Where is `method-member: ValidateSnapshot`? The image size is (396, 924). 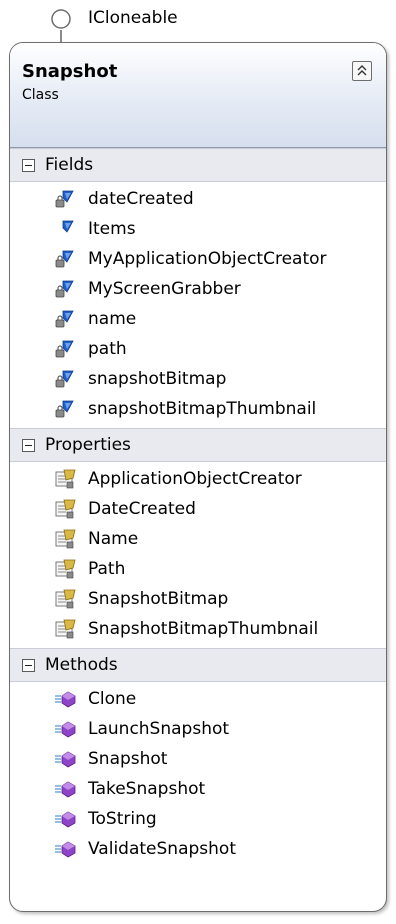
method-member: ValidateSnapshot is located at coordinates (198, 849).